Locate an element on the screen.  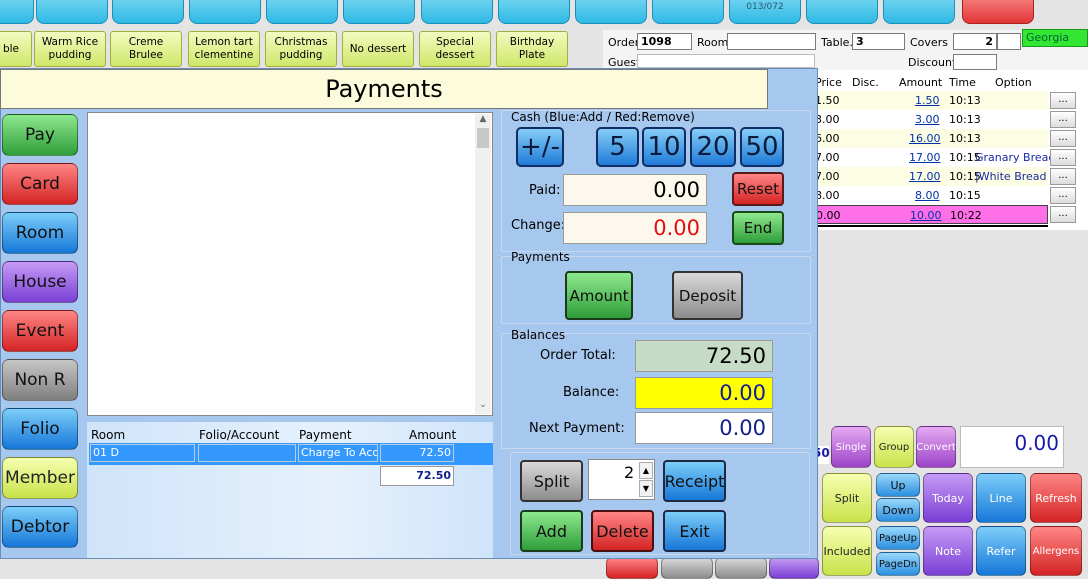
list-scrollbar is located at coordinates (483, 264).